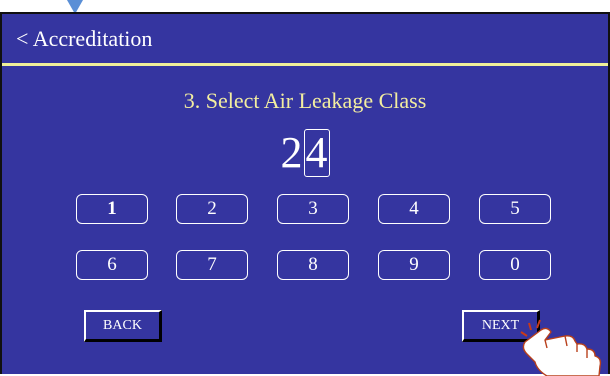 The image size is (610, 376). What do you see at coordinates (112, 209) in the screenshot?
I see `key-1: 1` at bounding box center [112, 209].